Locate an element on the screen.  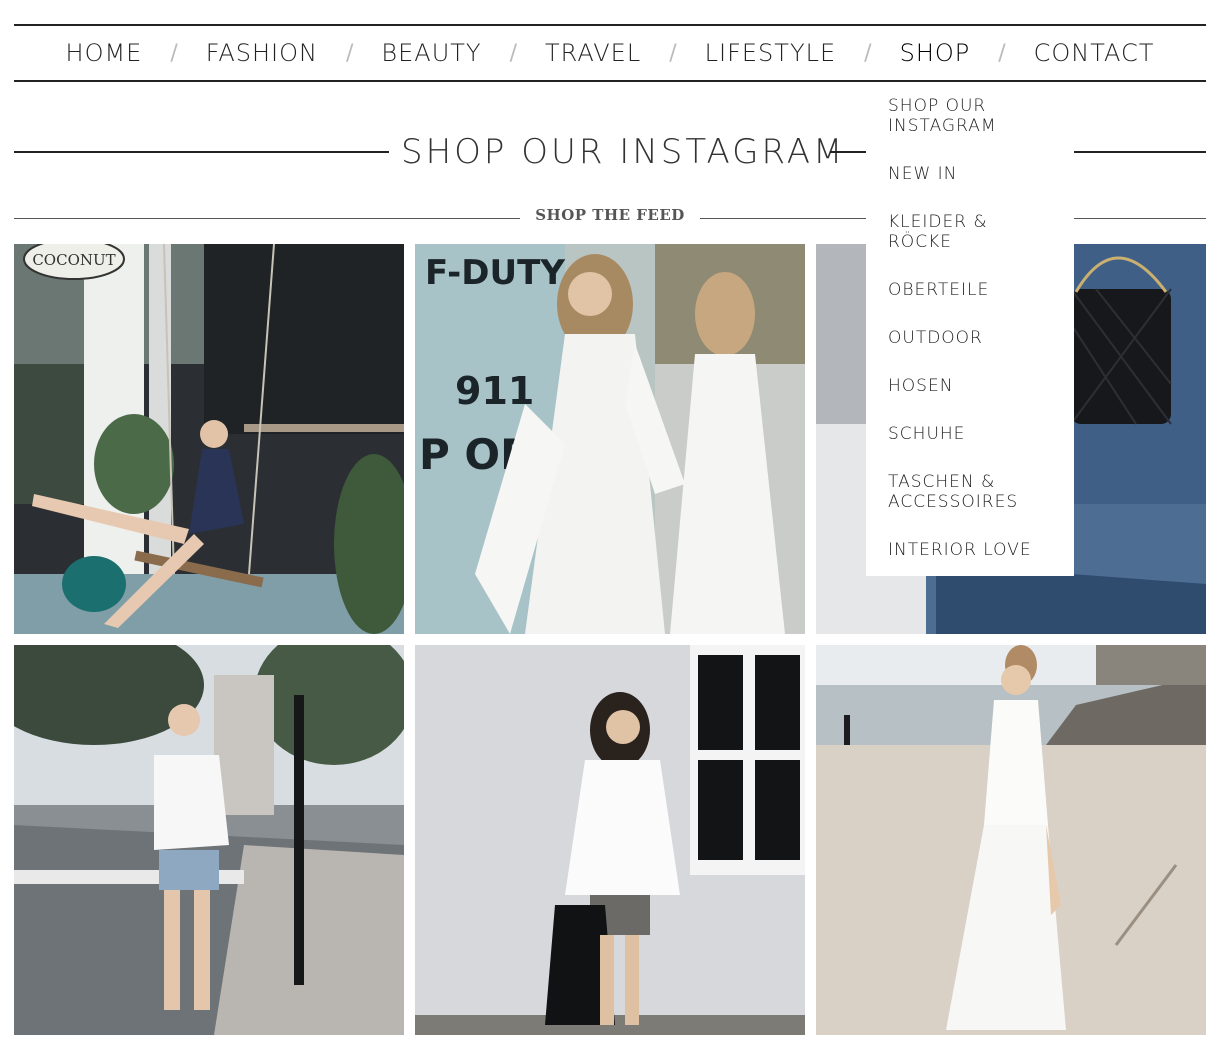
heading-rule-left is located at coordinates (201, 152).